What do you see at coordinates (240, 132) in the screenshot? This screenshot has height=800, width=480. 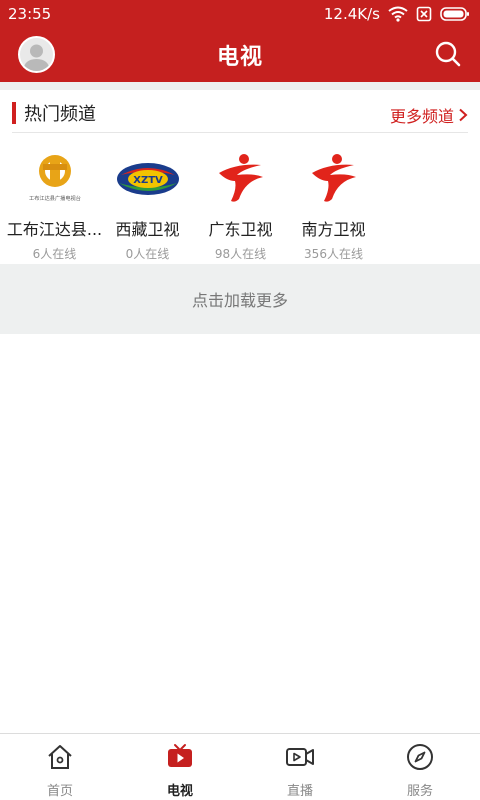 I see `header-underline` at bounding box center [240, 132].